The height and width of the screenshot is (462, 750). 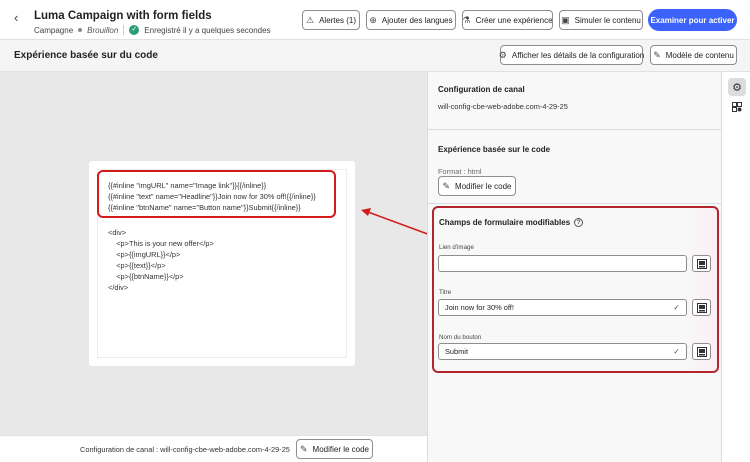 I want to click on code-experience-title: Expérience basée sur le code, so click(x=494, y=149).